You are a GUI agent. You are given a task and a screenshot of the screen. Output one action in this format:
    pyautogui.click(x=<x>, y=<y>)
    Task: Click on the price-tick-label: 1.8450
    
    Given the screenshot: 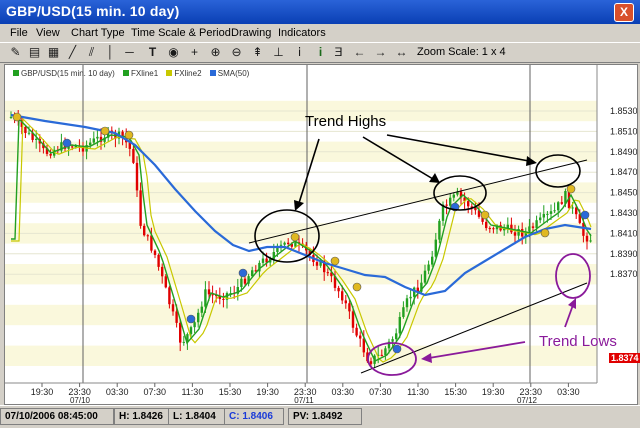 What is the action you would take?
    pyautogui.click(x=623, y=193)
    